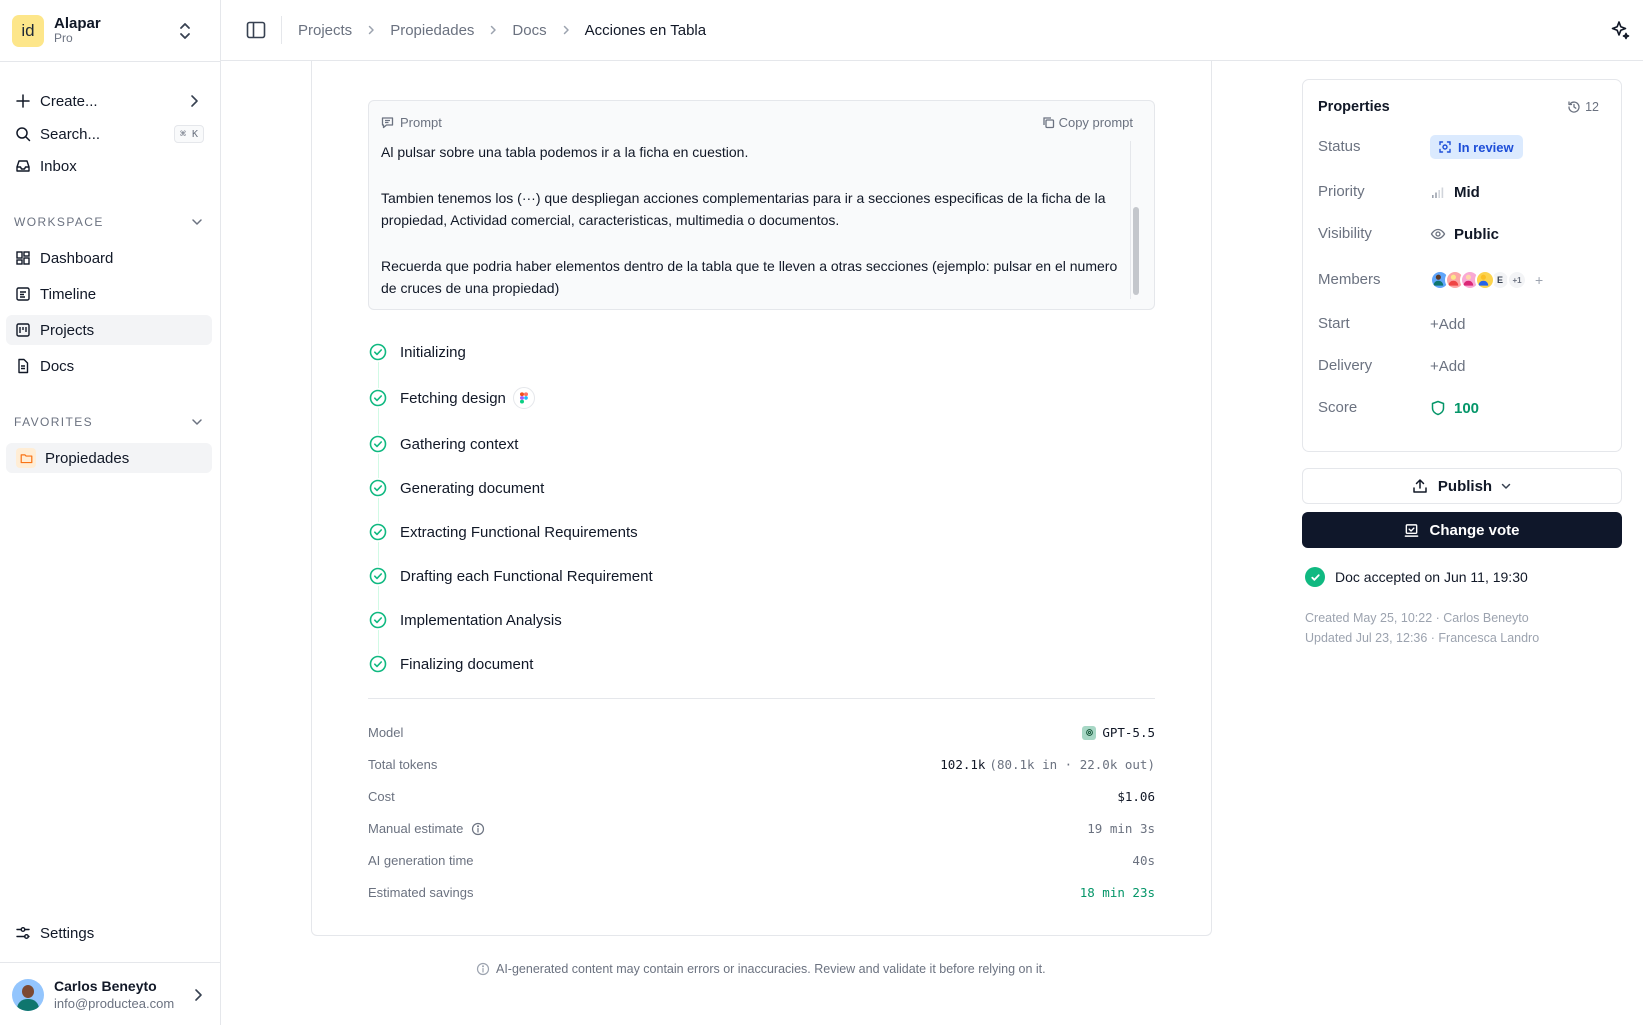  Describe the element at coordinates (1477, 234) in the screenshot. I see `visibility-value: Public` at that location.